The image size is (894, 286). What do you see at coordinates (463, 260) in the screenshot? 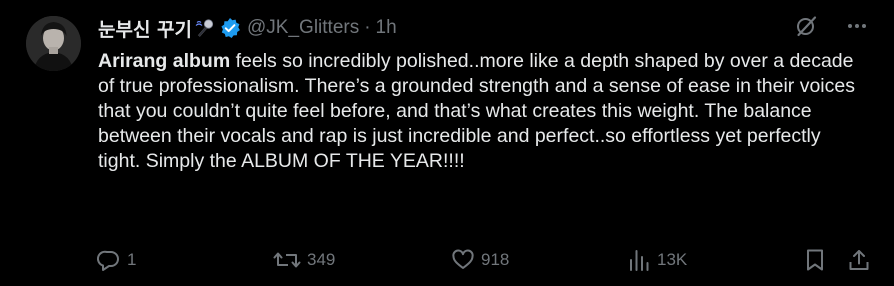
I see `heart-icon` at bounding box center [463, 260].